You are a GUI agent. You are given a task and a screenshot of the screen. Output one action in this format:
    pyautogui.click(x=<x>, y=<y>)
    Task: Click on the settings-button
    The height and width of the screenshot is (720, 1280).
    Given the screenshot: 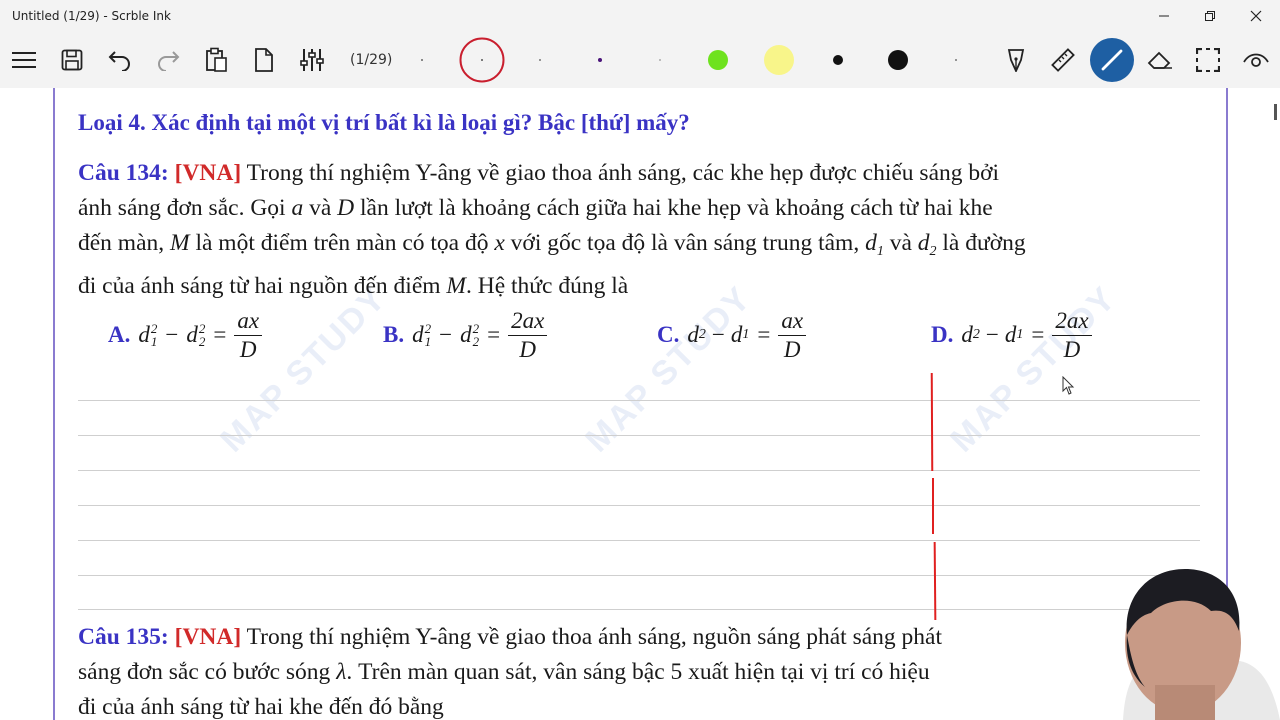 What is the action you would take?
    pyautogui.click(x=312, y=60)
    